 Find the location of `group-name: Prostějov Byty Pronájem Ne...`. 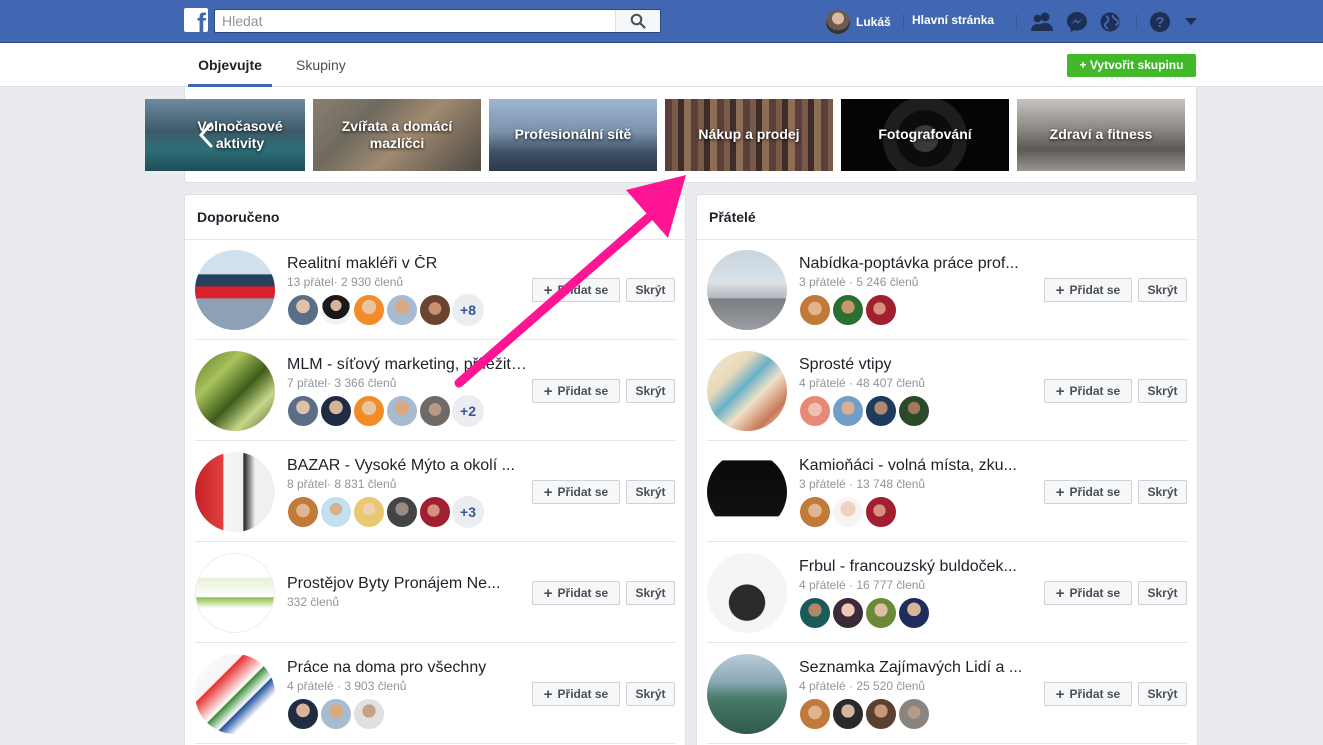

group-name: Prostějov Byty Pronájem Ne... is located at coordinates (409, 584).